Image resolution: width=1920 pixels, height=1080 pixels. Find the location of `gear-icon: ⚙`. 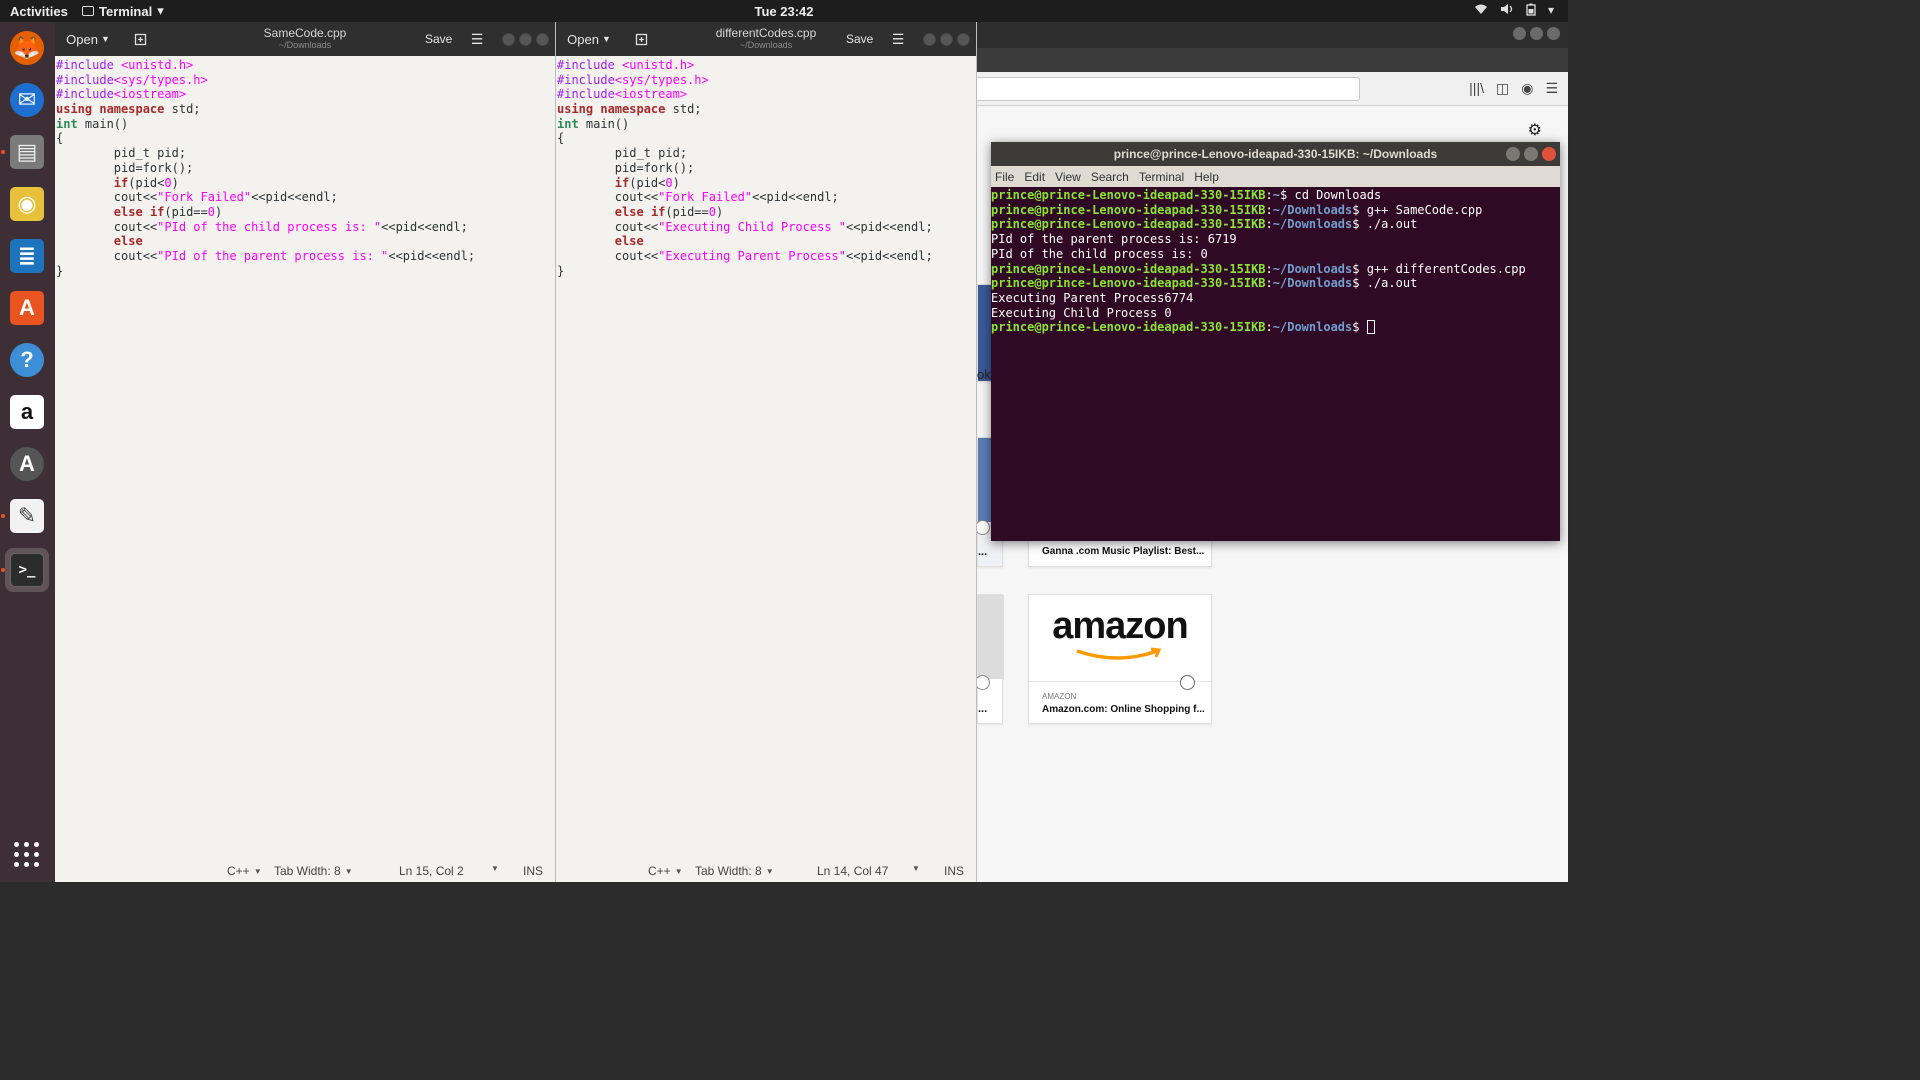

gear-icon: ⚙ is located at coordinates (1535, 130).